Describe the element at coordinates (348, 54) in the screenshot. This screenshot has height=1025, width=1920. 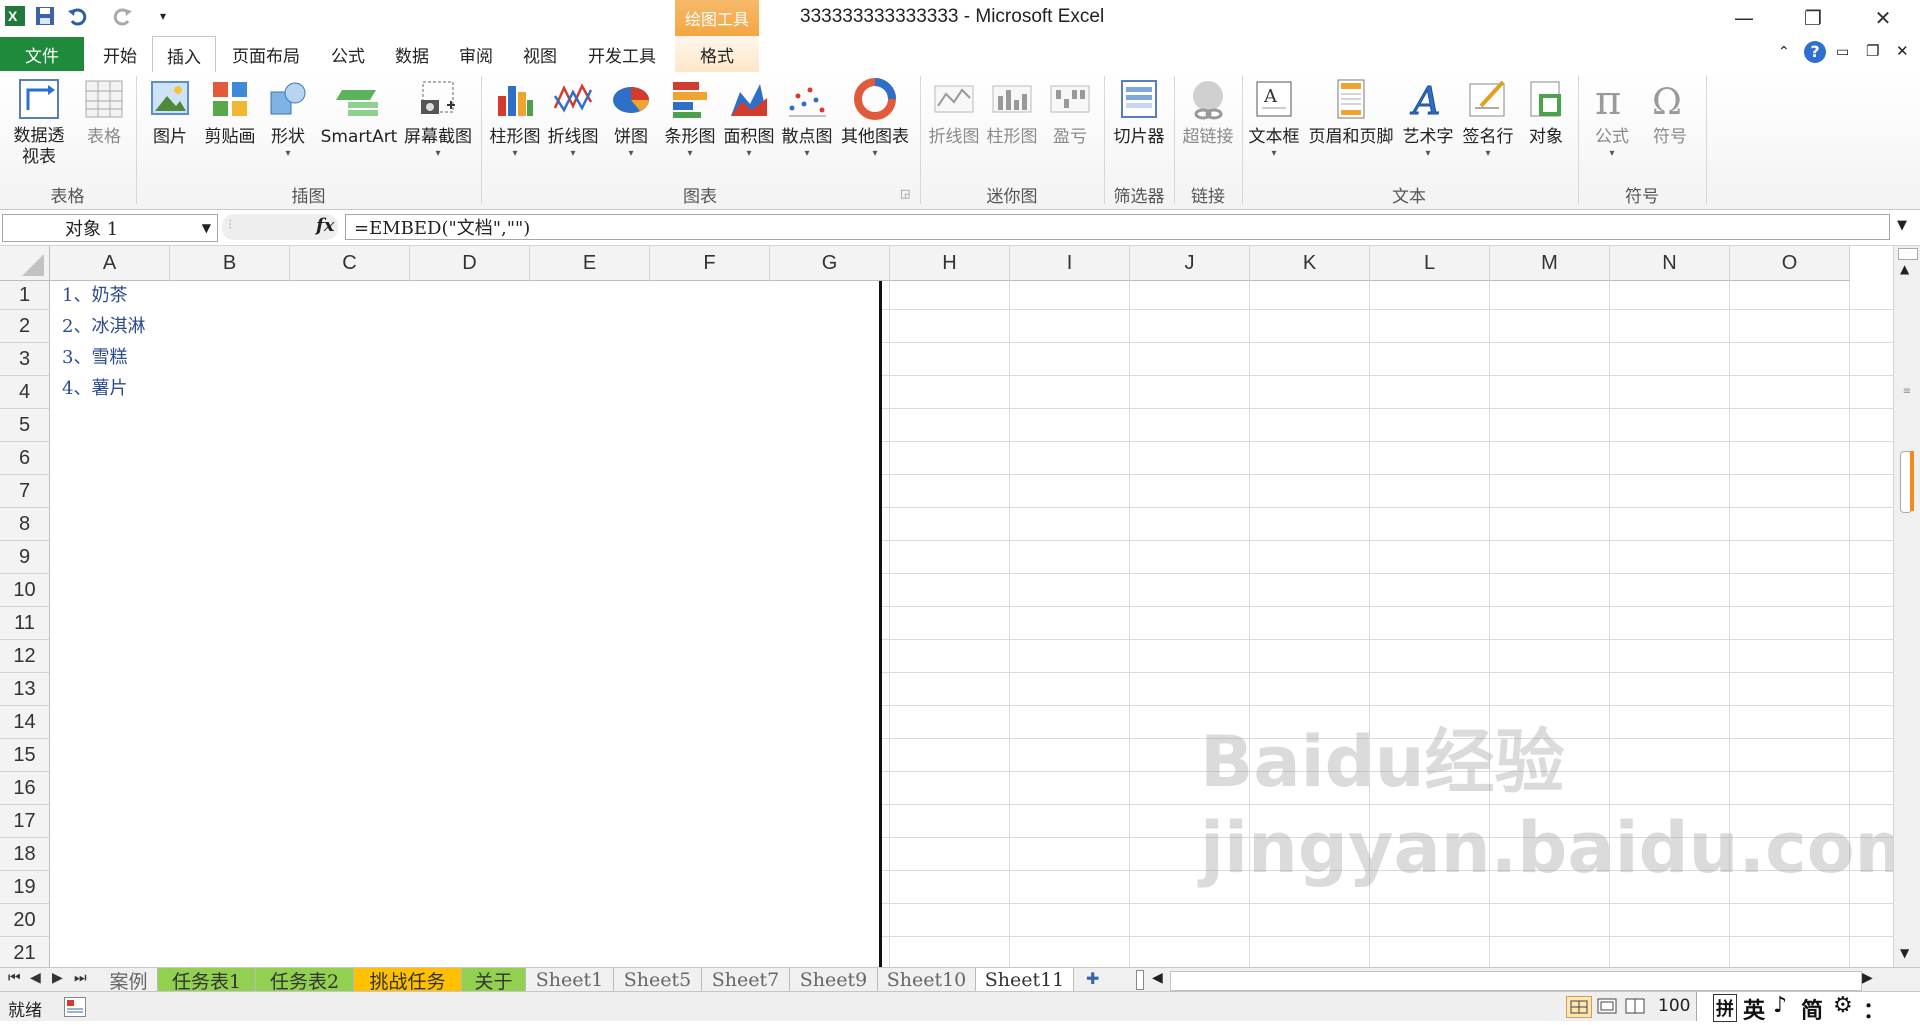
I see `tab-formulas: 公式` at that location.